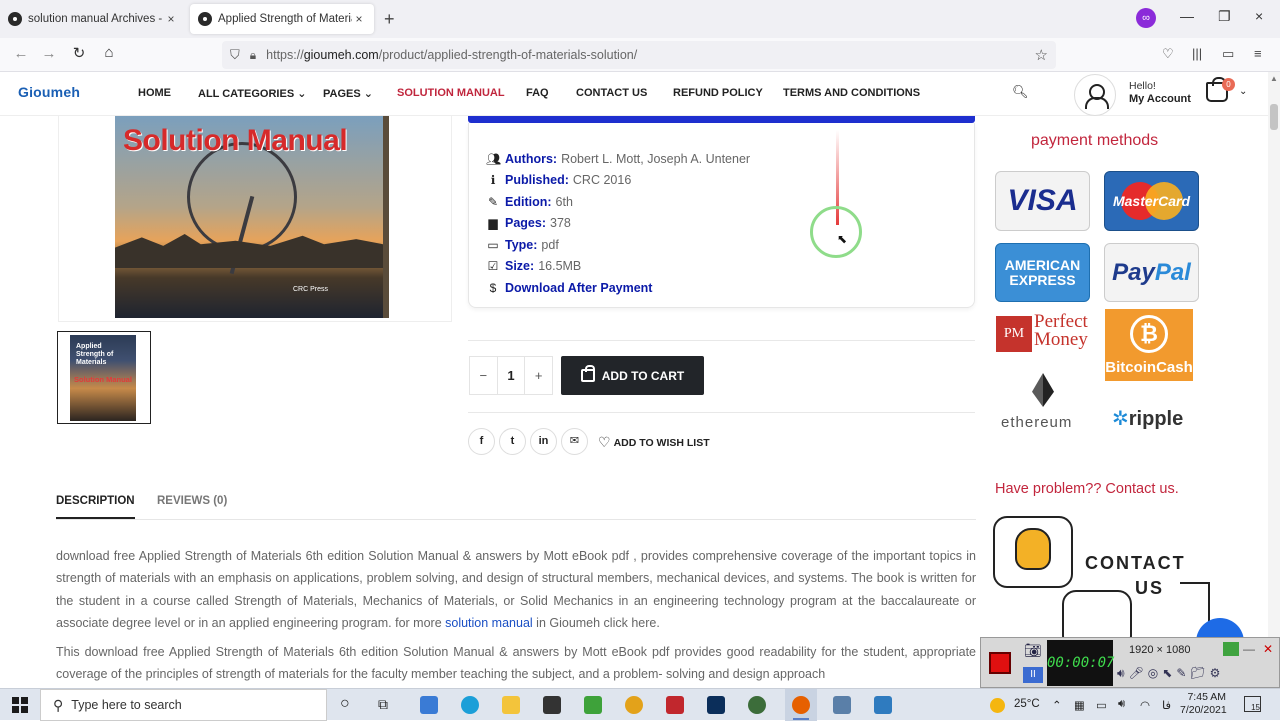 The width and height of the screenshot is (1280, 721). What do you see at coordinates (997, 705) in the screenshot?
I see `weather-icon` at bounding box center [997, 705].